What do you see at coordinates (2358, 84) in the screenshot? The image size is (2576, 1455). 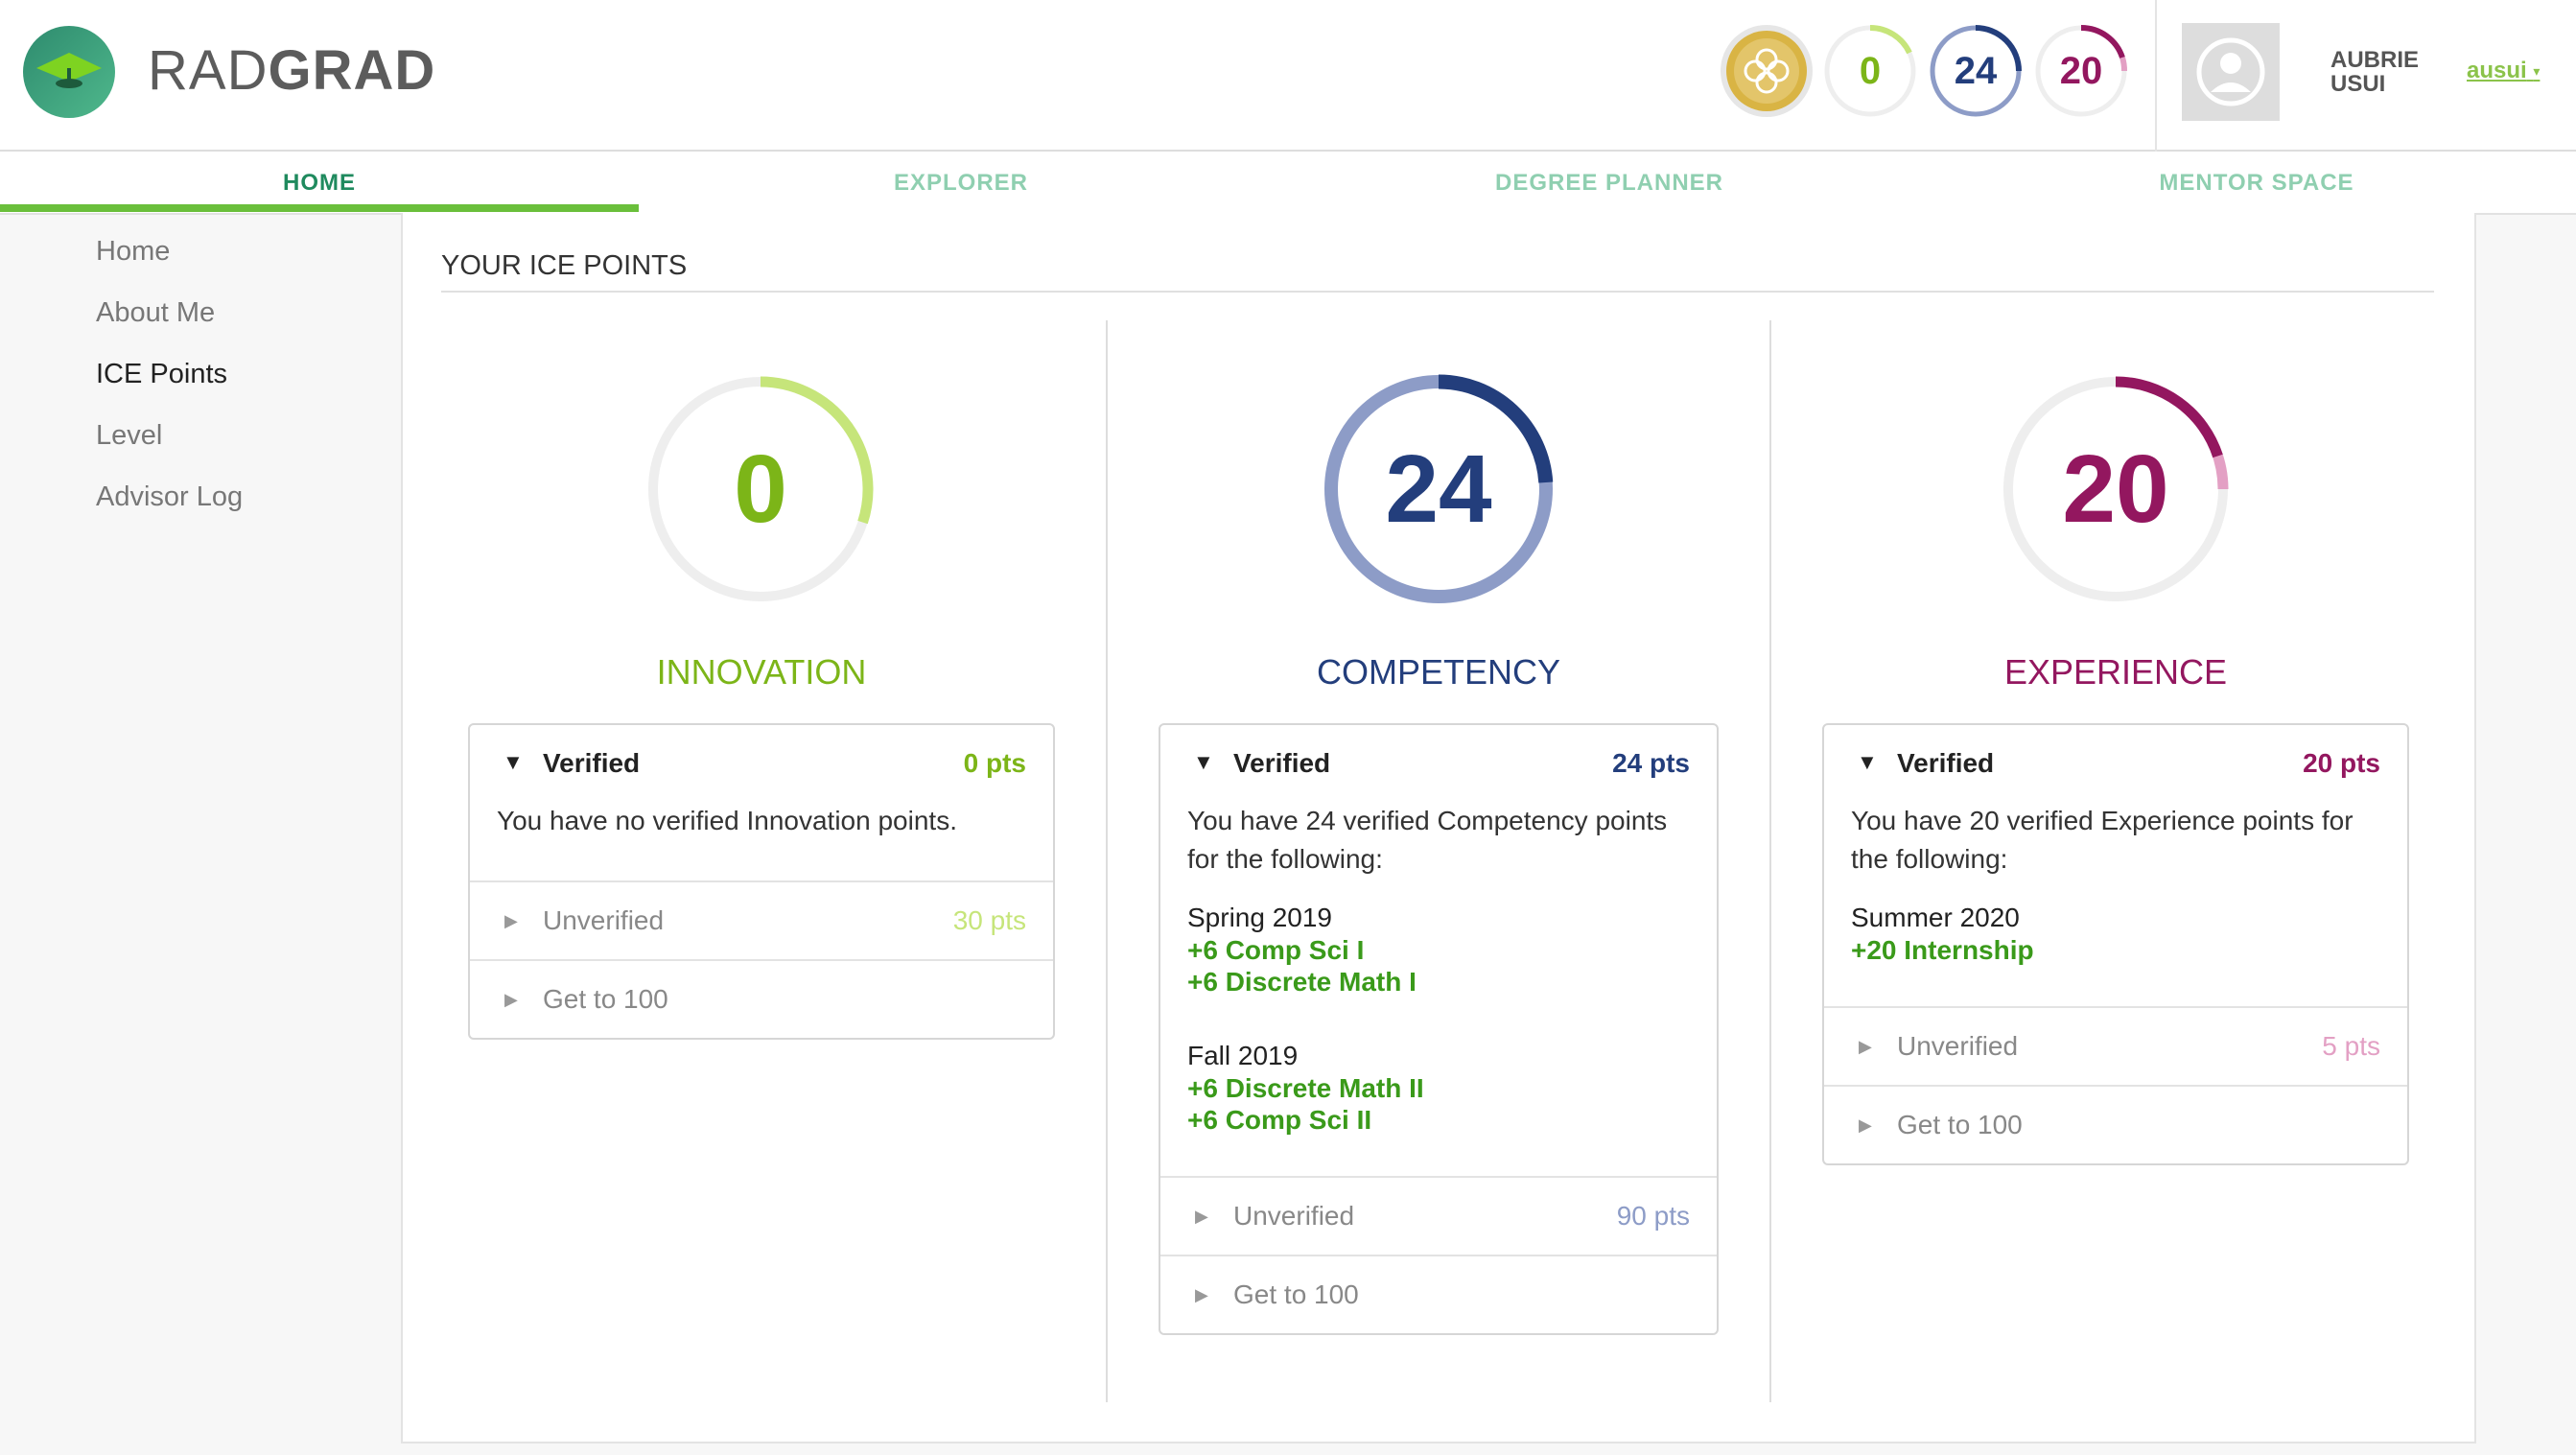 I see `user-last-name: USUI` at bounding box center [2358, 84].